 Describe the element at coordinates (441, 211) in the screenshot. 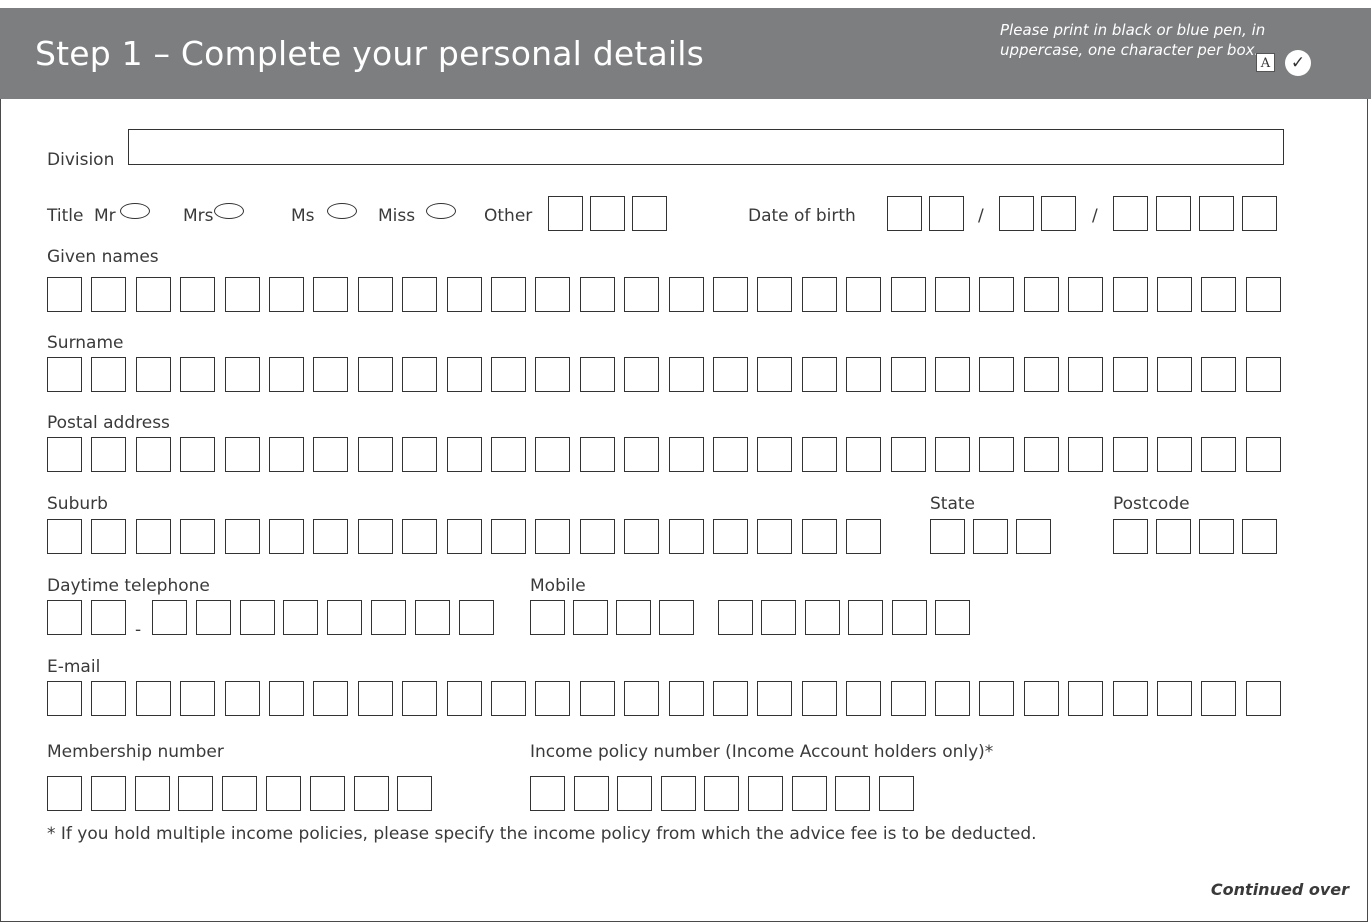

I see `miss-radio` at that location.